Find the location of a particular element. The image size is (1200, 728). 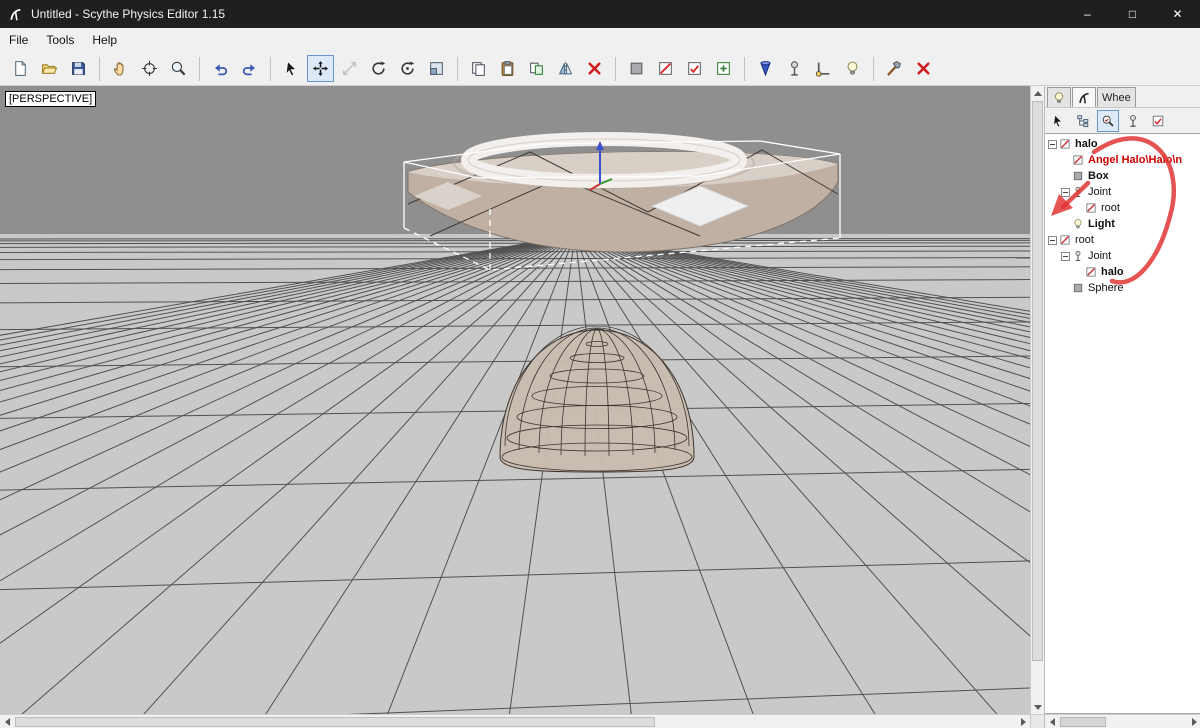

zoom-button is located at coordinates (178, 68).